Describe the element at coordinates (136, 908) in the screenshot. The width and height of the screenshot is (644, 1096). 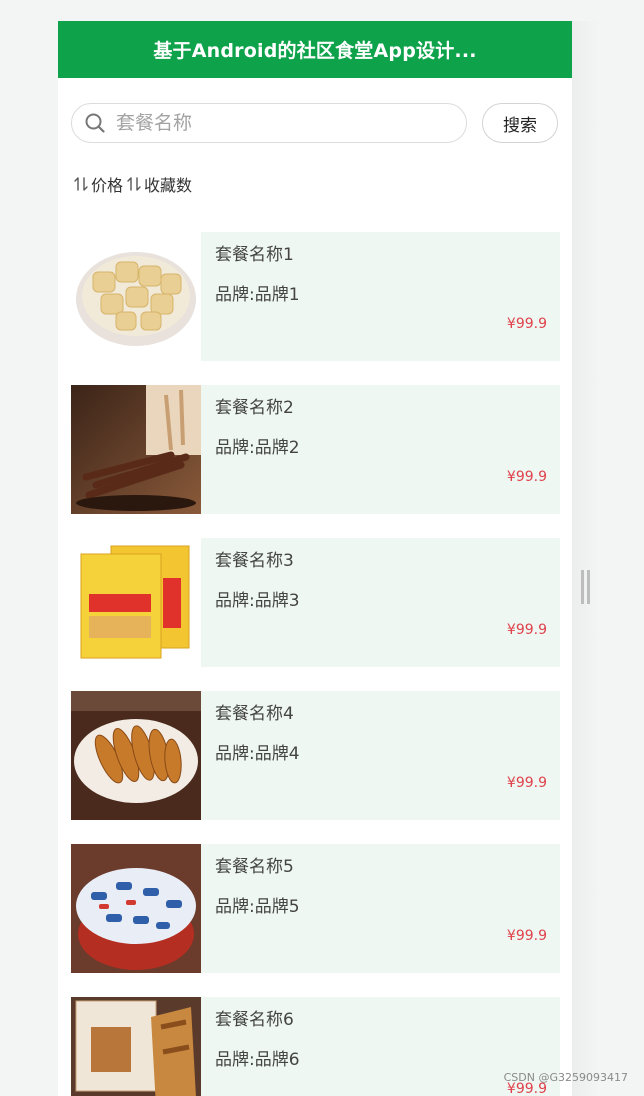
I see `candy-bowl-image` at that location.